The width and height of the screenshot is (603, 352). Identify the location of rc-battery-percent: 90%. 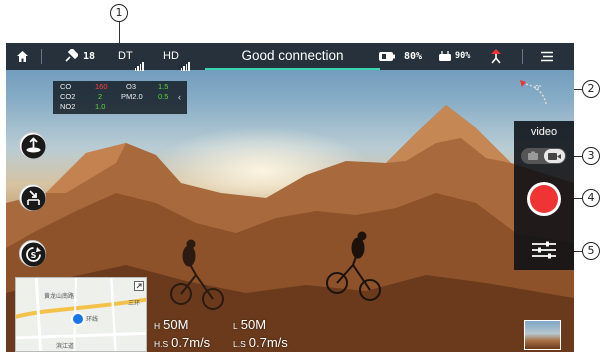
(463, 56).